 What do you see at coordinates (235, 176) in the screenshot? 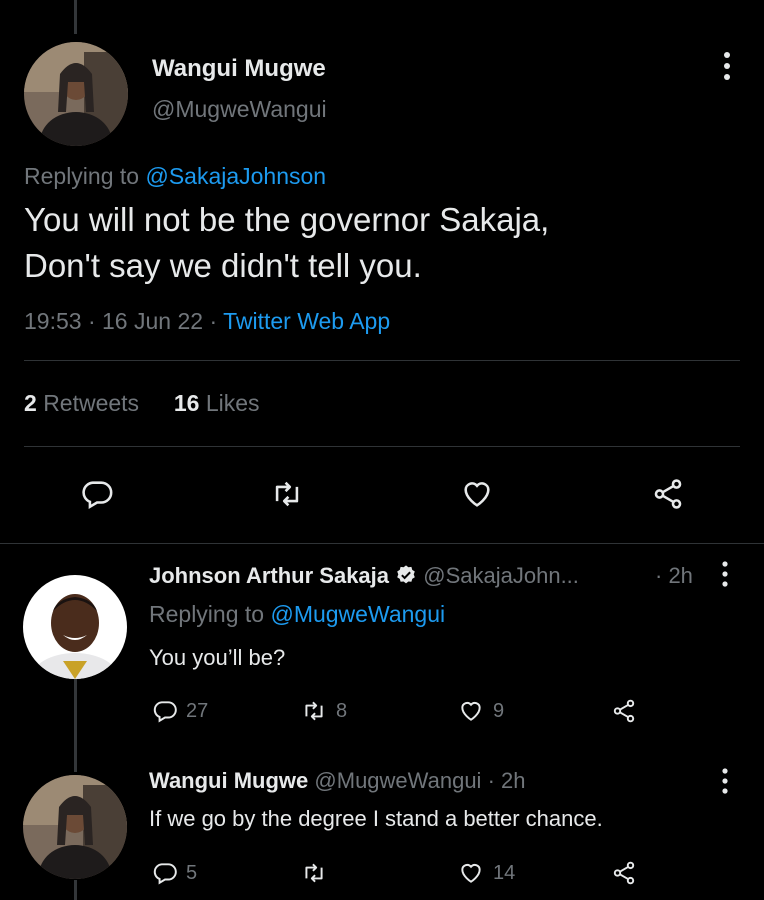
I see `mention-link: @SakajaJohnson` at bounding box center [235, 176].